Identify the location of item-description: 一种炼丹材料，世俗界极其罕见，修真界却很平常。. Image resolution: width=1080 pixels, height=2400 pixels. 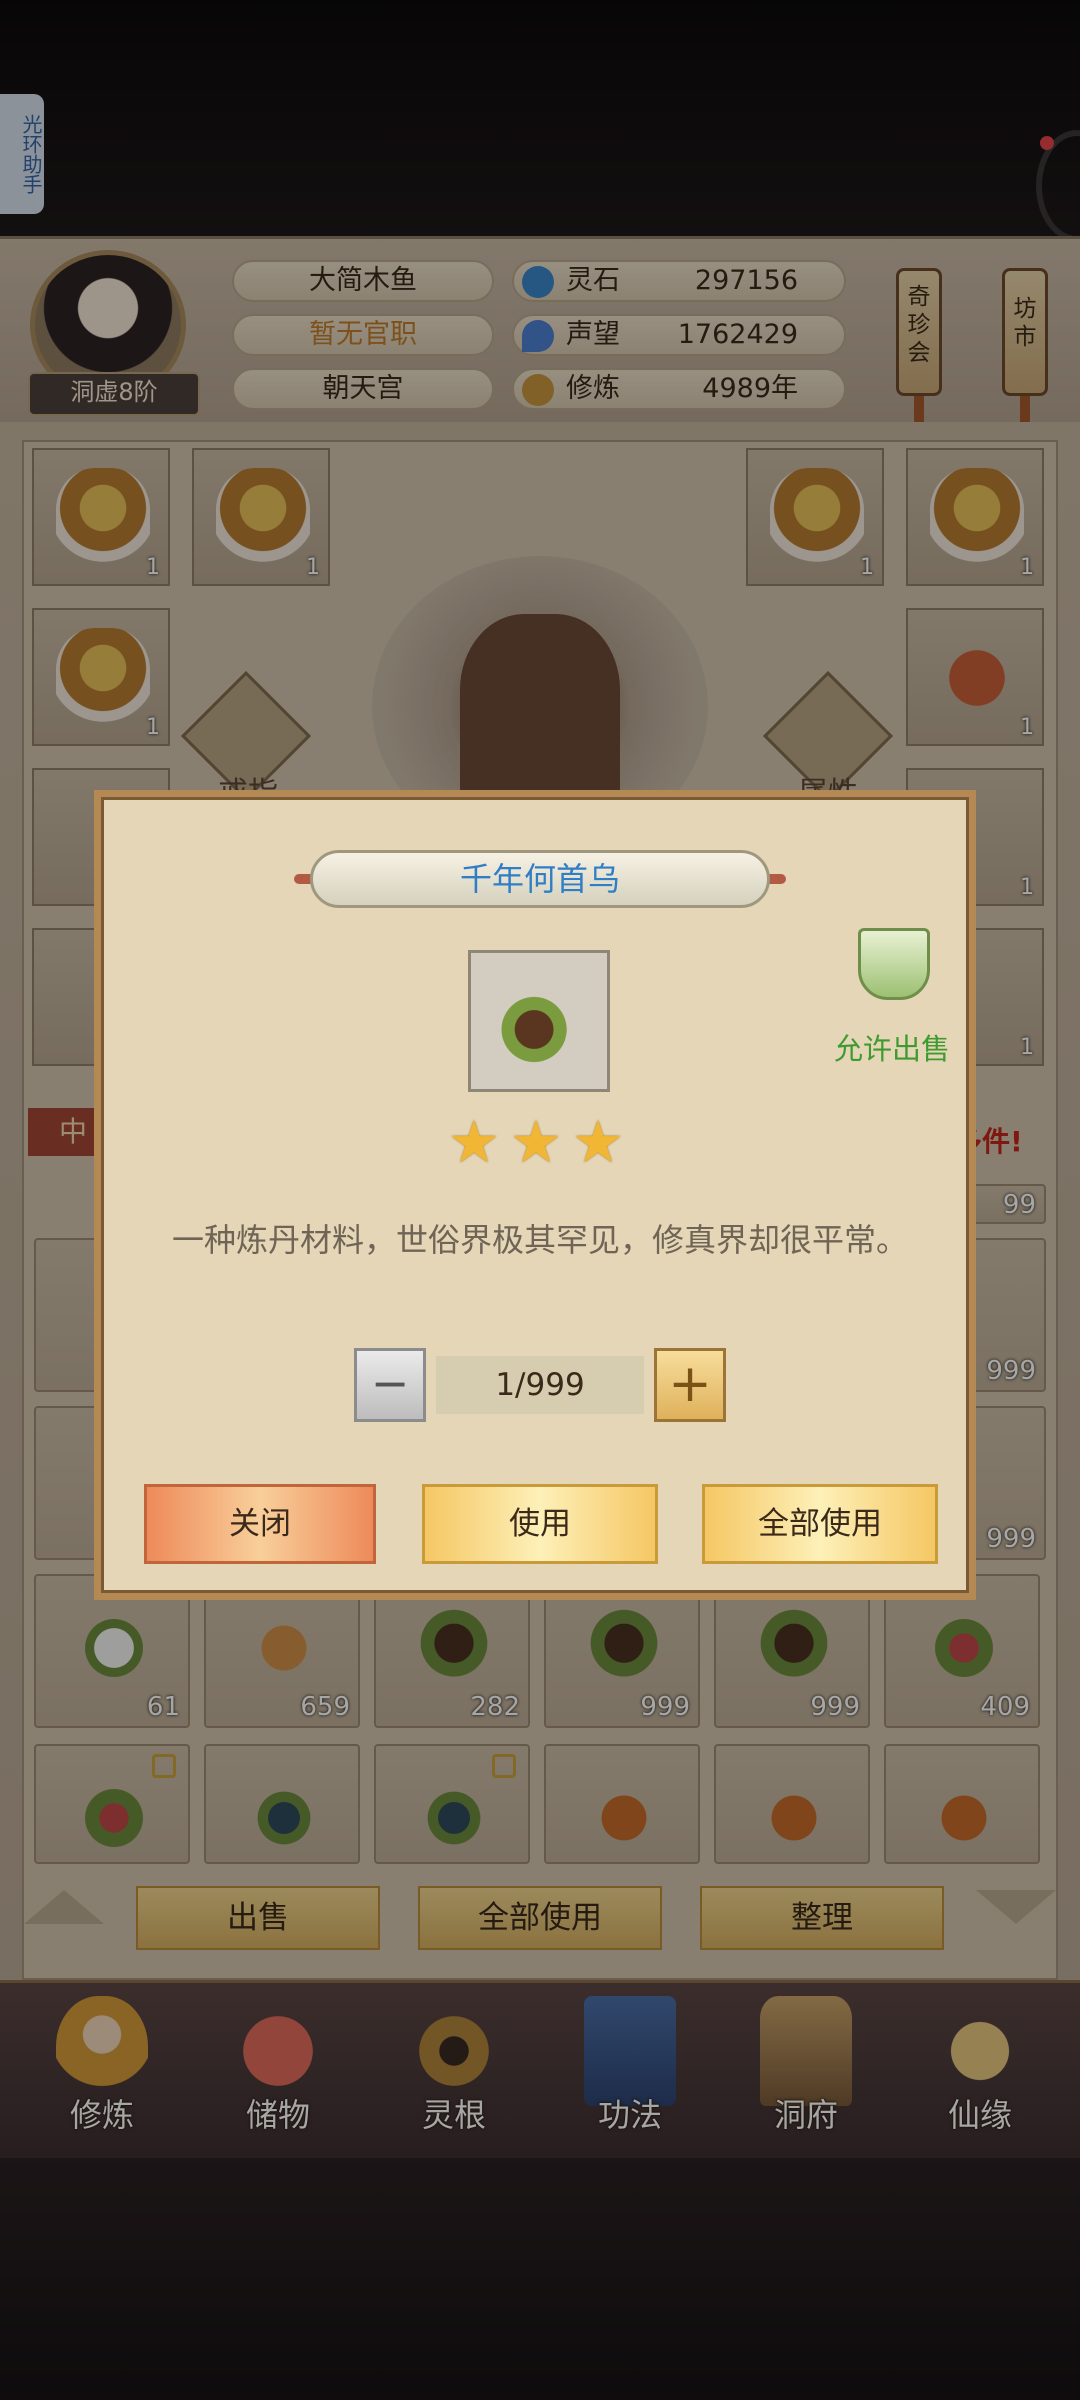
(539, 1240).